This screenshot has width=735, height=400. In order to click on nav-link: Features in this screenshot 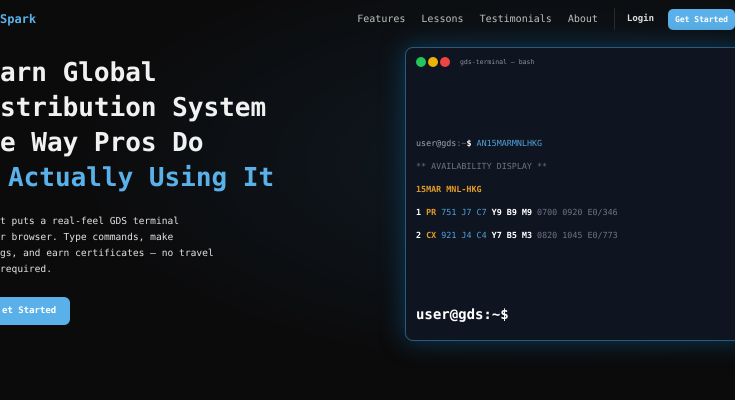, I will do `click(381, 19)`.